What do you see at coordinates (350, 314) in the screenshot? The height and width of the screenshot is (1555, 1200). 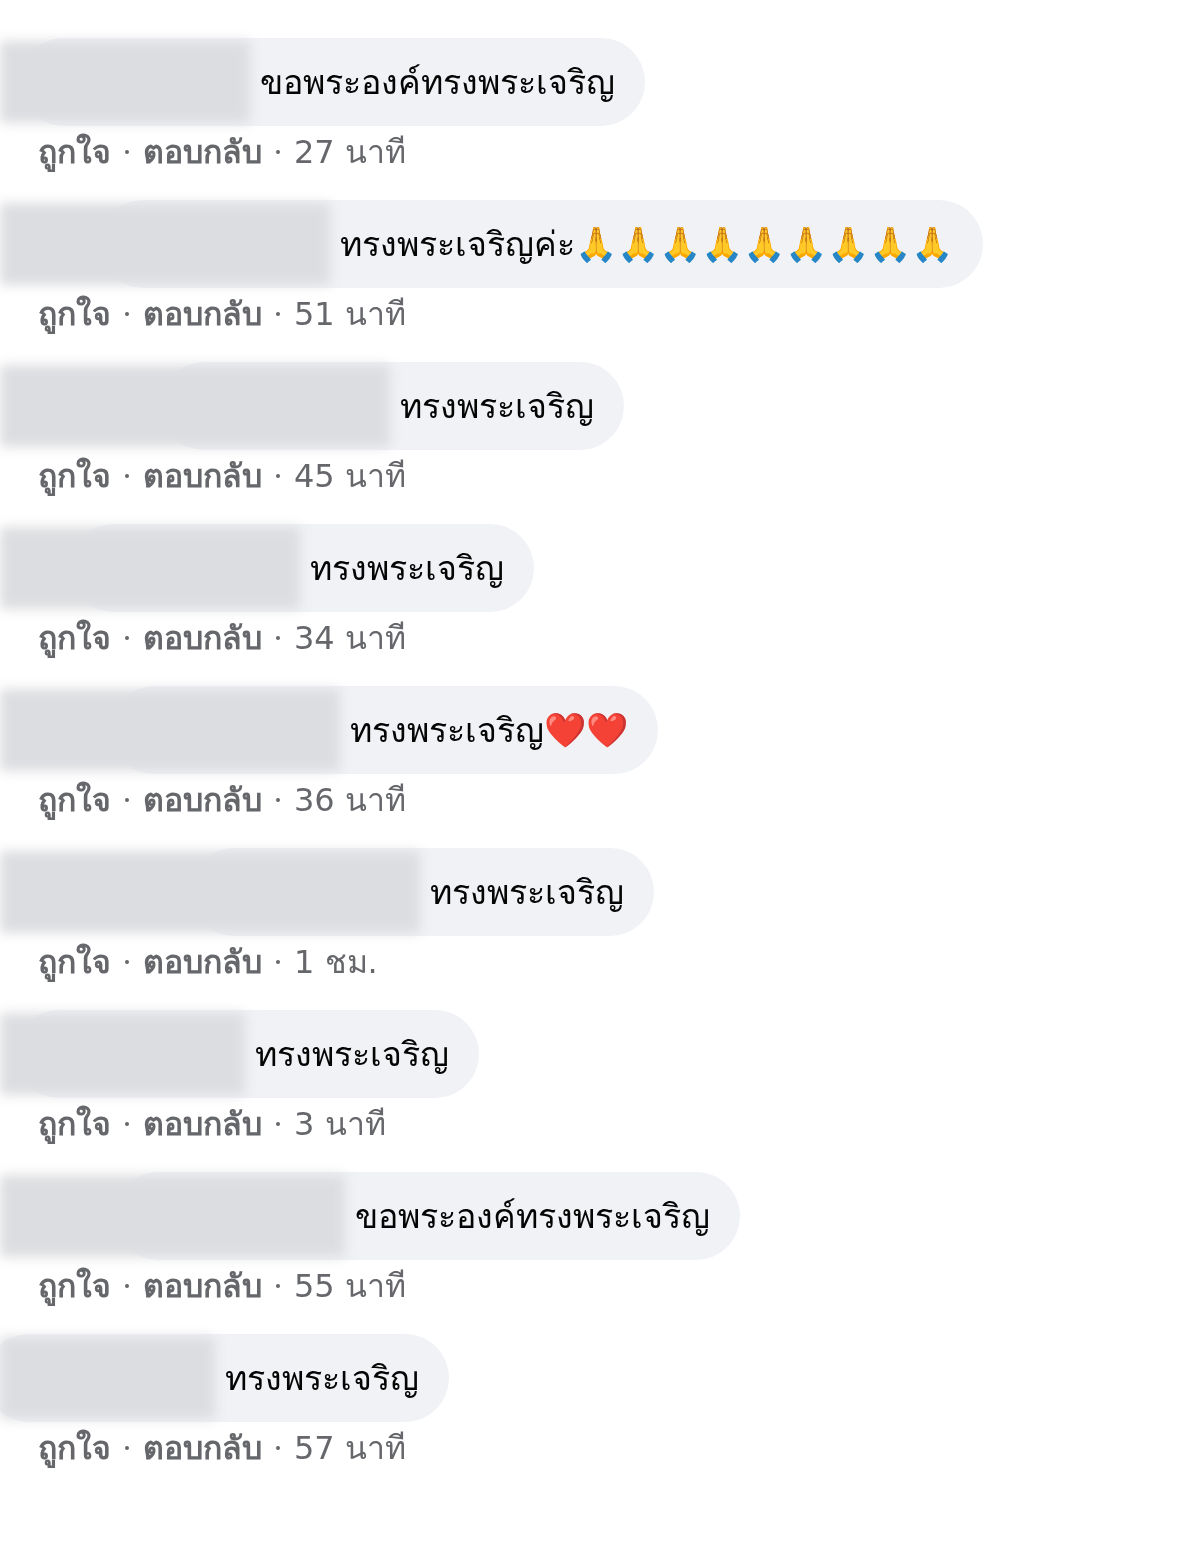 I see `timestamp: 51 นาที` at bounding box center [350, 314].